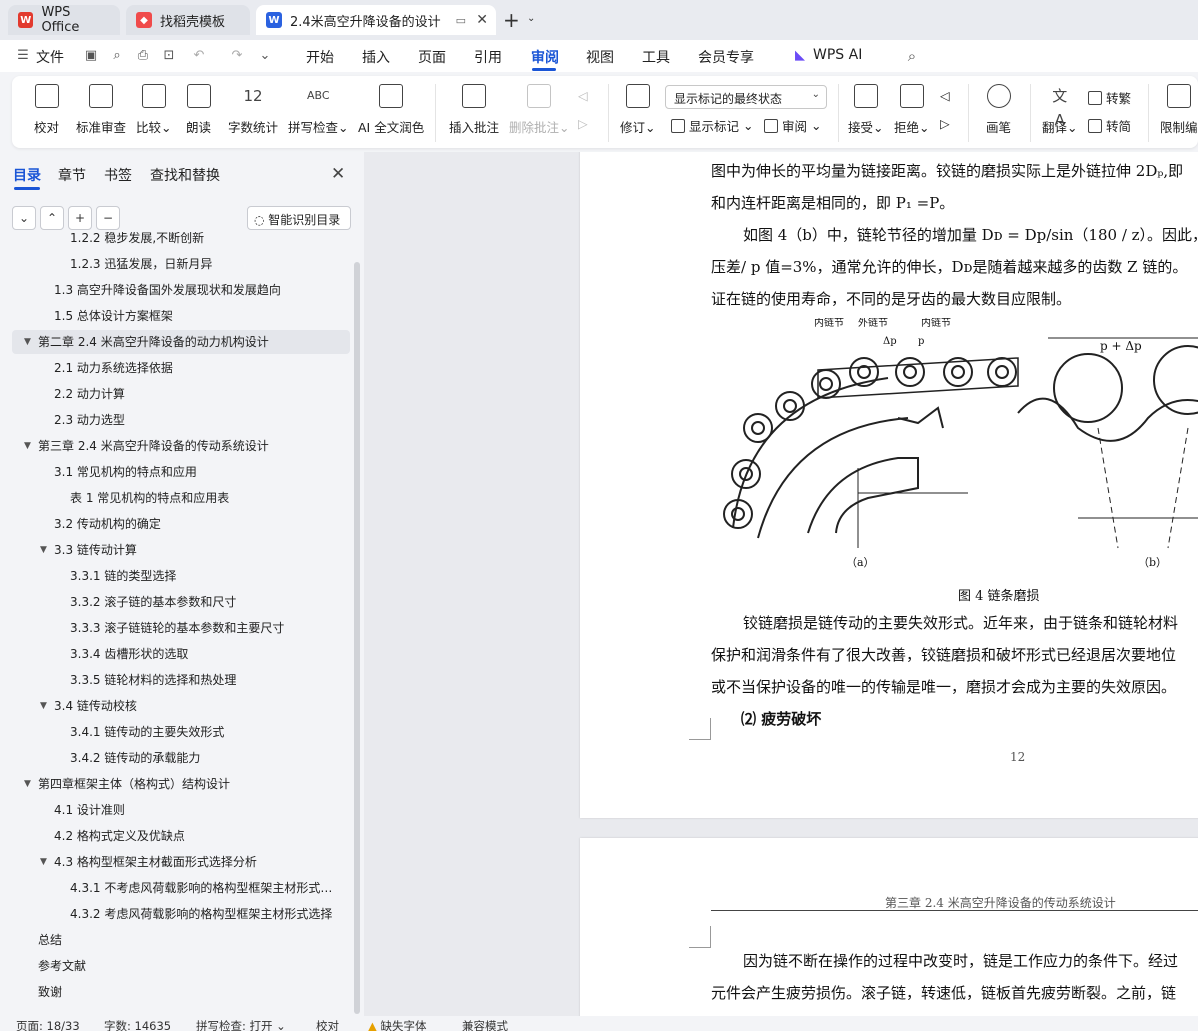 The width and height of the screenshot is (1198, 1031). Describe the element at coordinates (181, 446) in the screenshot. I see `toc-item: ▼ 第三章 2.4 米高空升降设备的传动系统设计` at that location.